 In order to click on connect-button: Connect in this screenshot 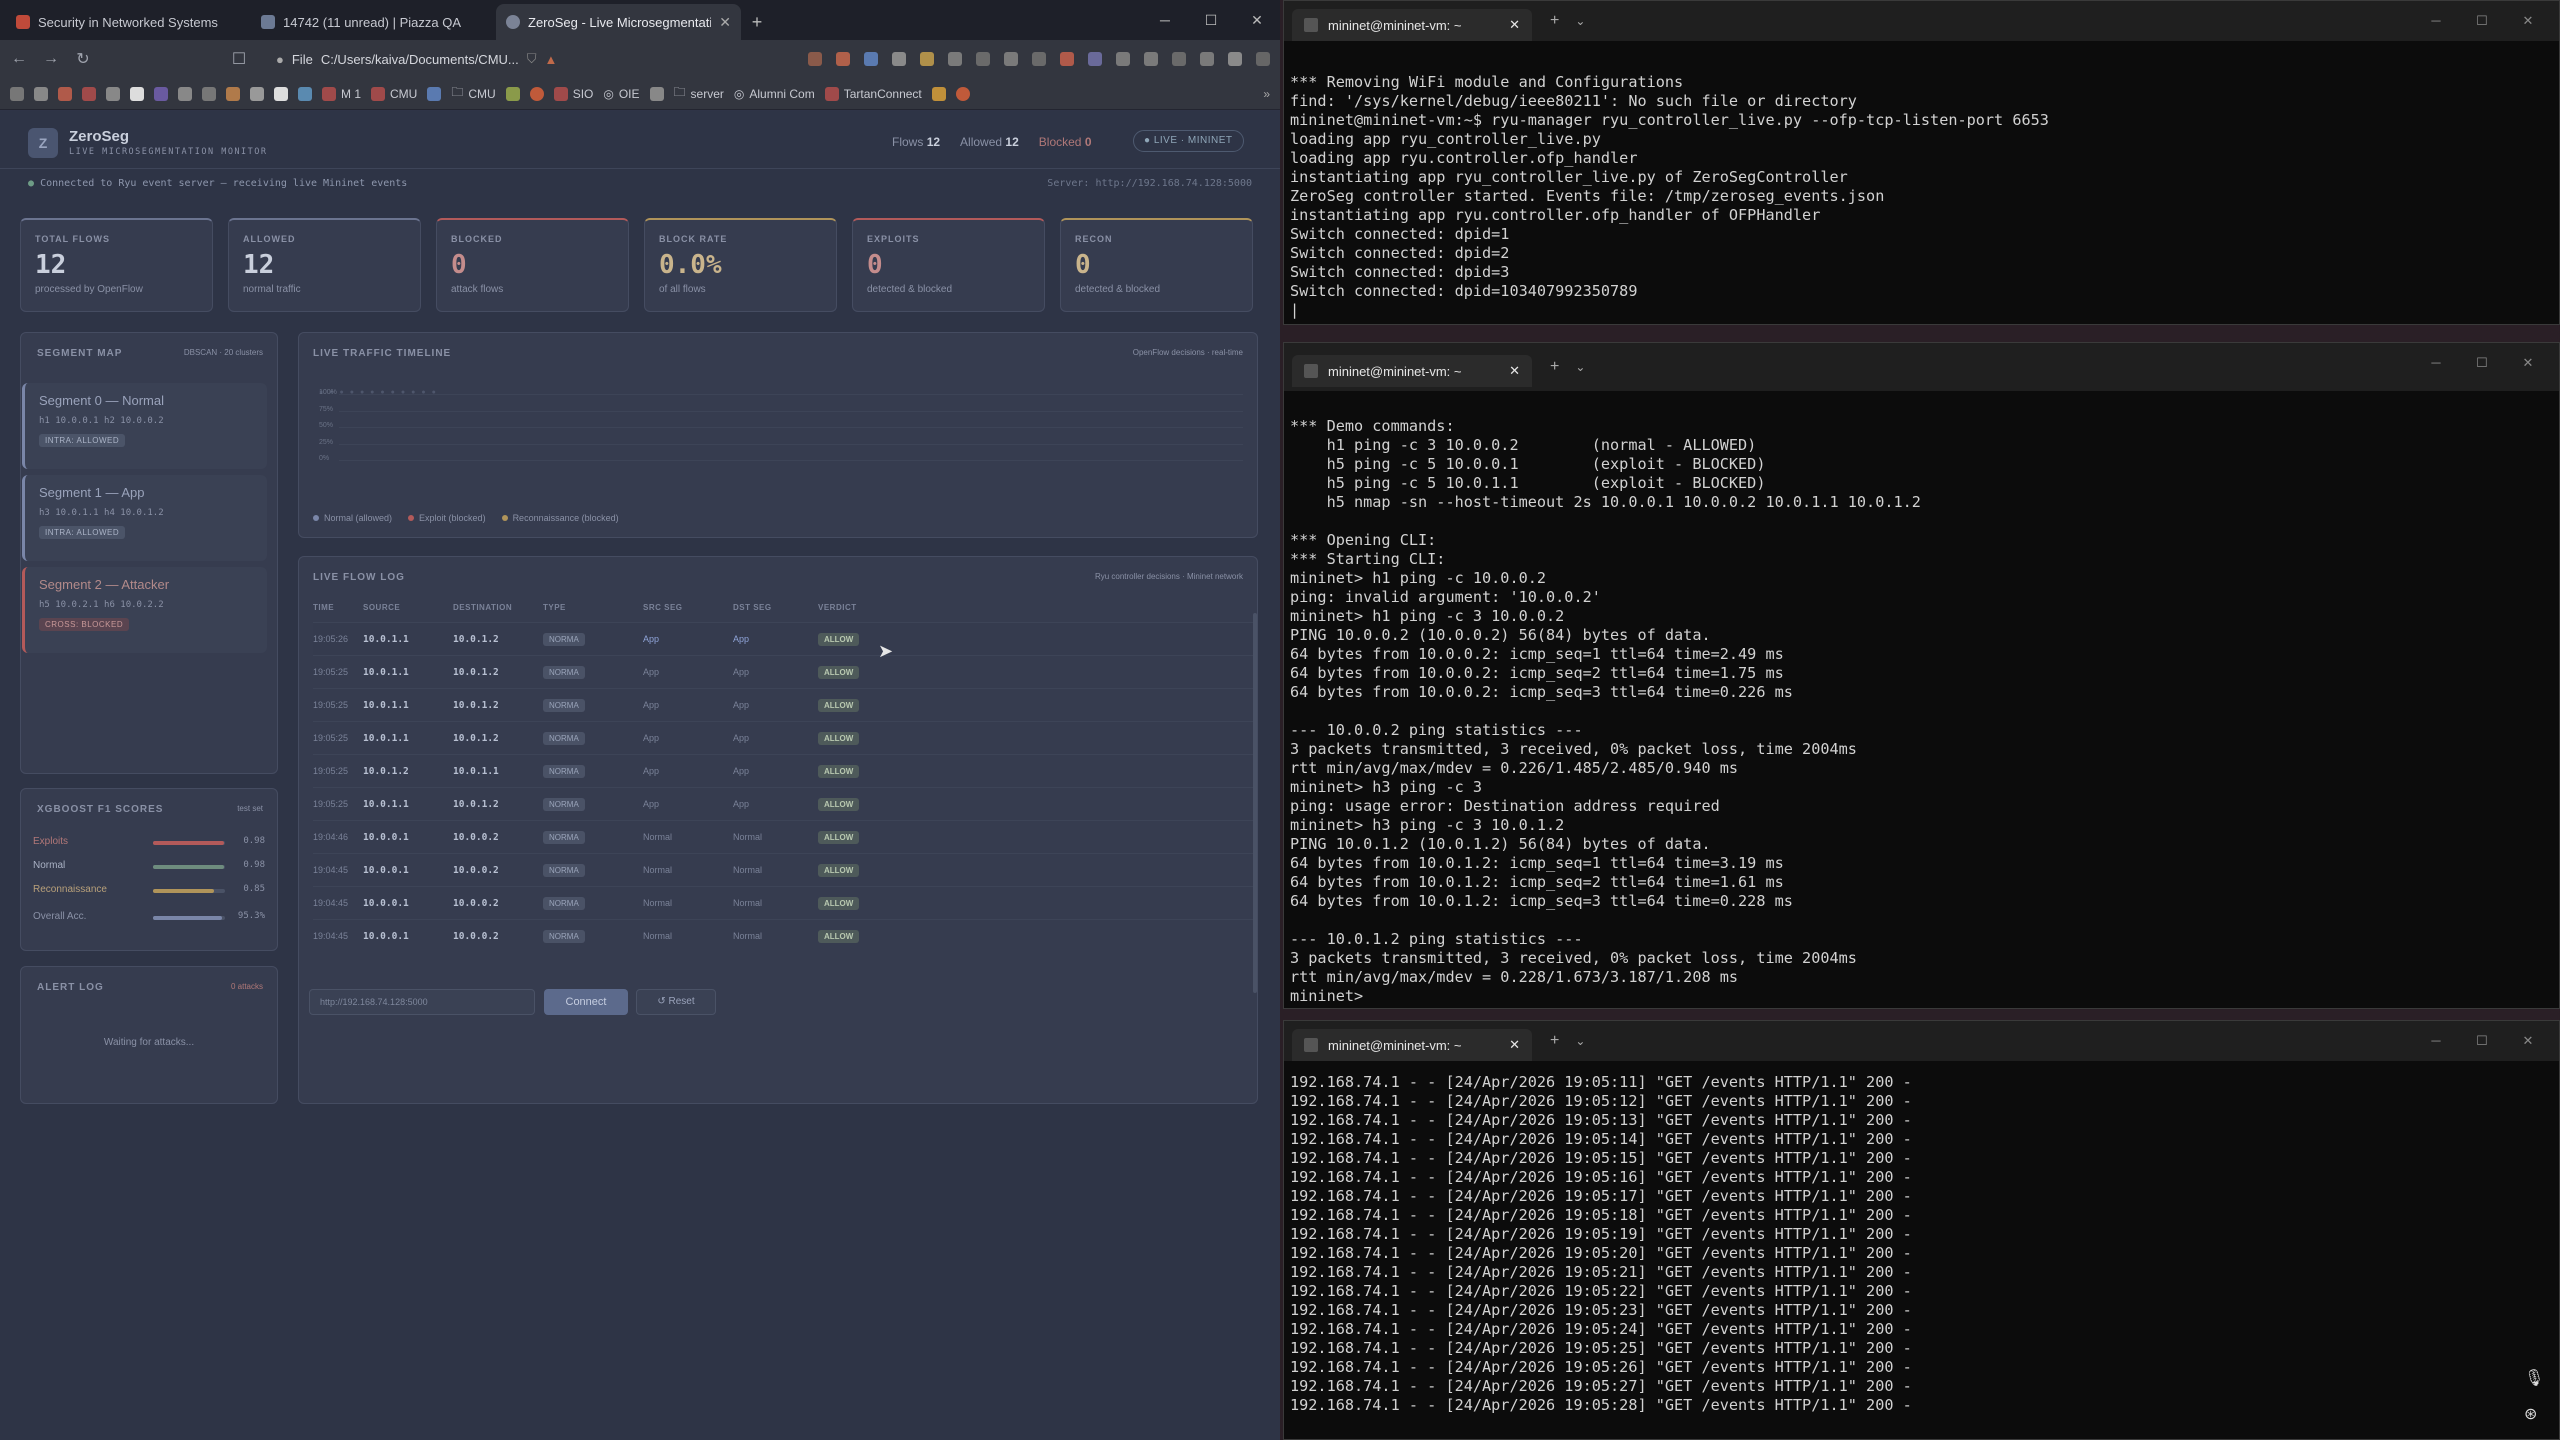, I will do `click(586, 1002)`.